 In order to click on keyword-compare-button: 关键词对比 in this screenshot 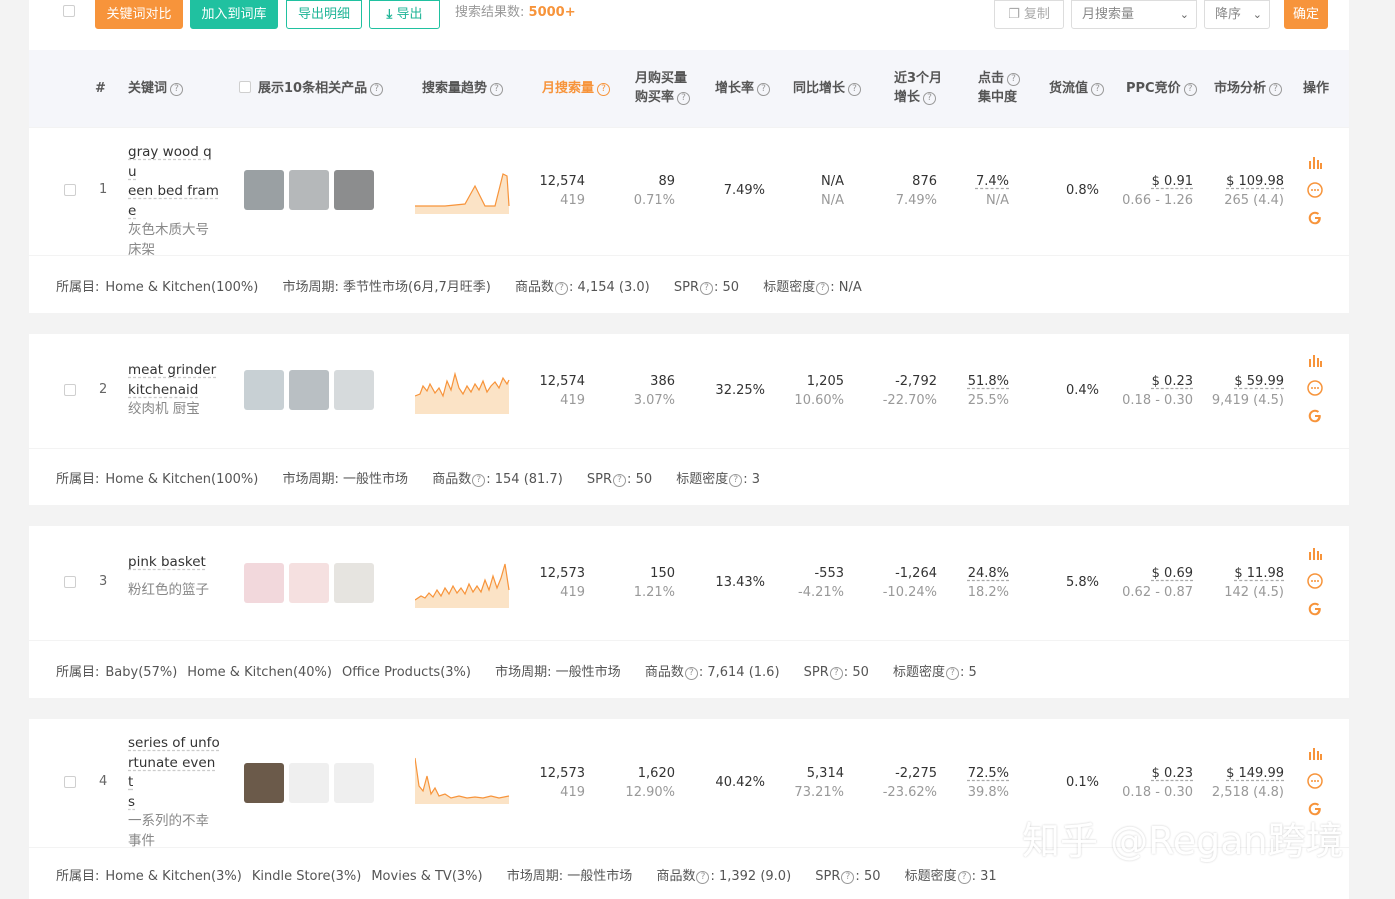, I will do `click(139, 14)`.